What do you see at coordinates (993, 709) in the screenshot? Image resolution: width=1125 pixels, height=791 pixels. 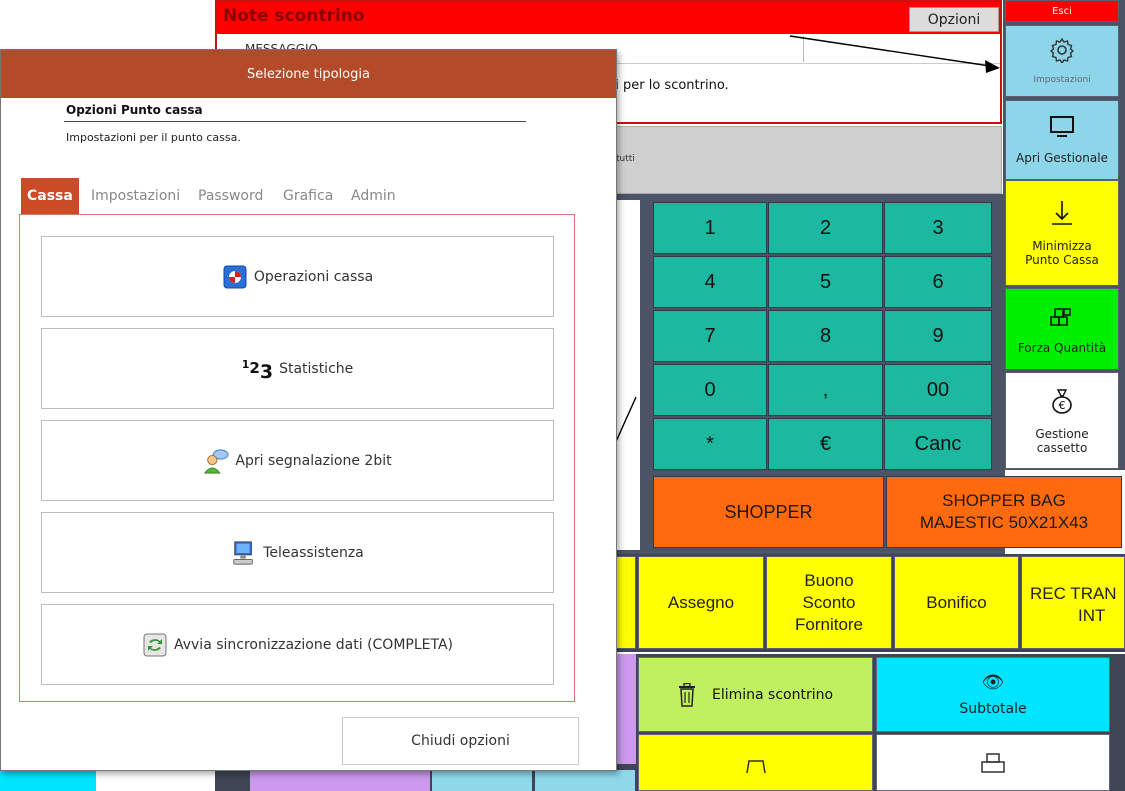 I see `subtotale-label: Subtotale` at bounding box center [993, 709].